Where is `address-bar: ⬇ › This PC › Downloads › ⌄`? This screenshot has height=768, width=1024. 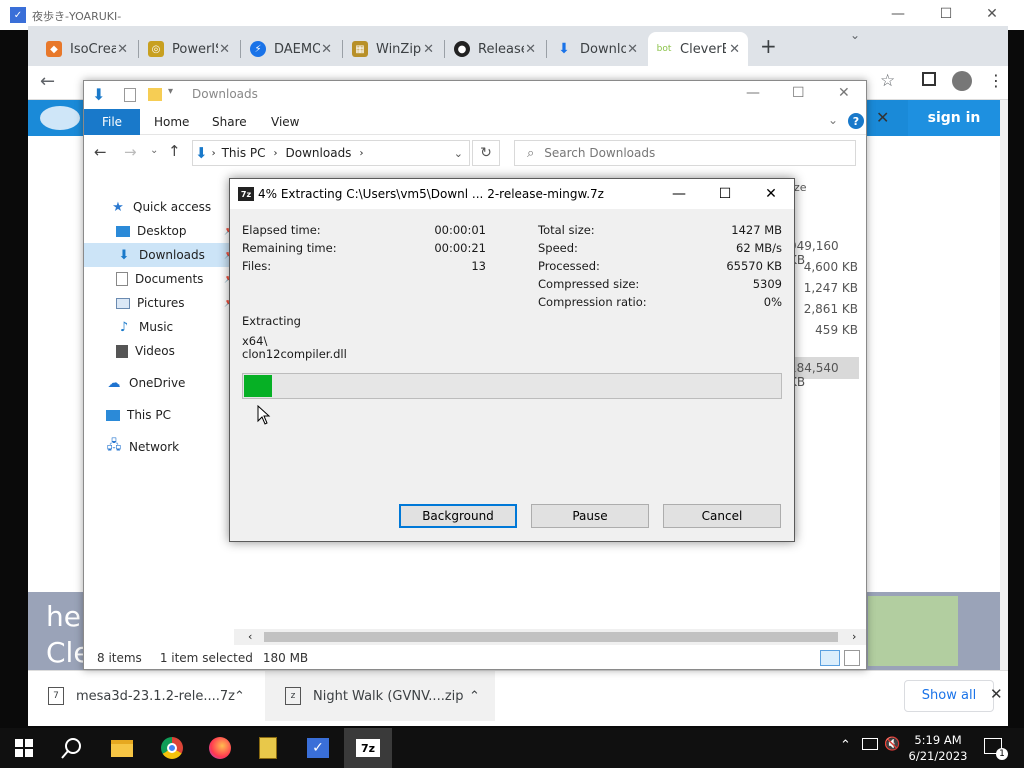
address-bar: ⬇ › This PC › Downloads › ⌄ is located at coordinates (331, 153).